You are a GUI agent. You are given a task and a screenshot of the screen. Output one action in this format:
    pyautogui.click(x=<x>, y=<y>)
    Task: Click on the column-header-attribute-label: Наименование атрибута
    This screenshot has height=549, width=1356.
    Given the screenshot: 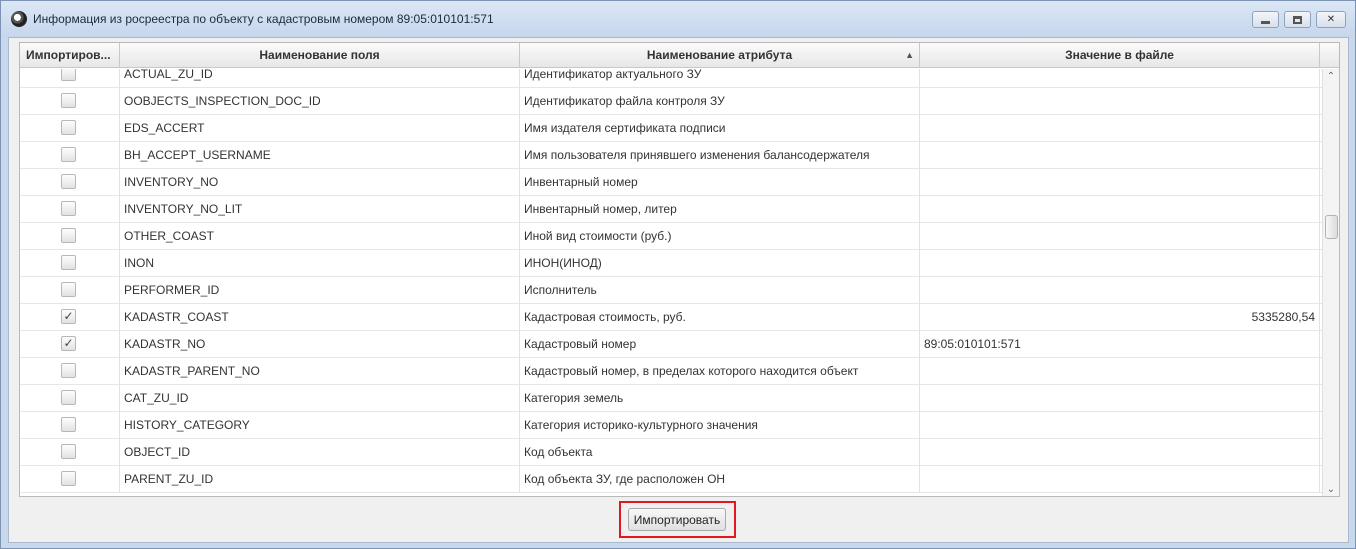 What is the action you would take?
    pyautogui.click(x=719, y=55)
    